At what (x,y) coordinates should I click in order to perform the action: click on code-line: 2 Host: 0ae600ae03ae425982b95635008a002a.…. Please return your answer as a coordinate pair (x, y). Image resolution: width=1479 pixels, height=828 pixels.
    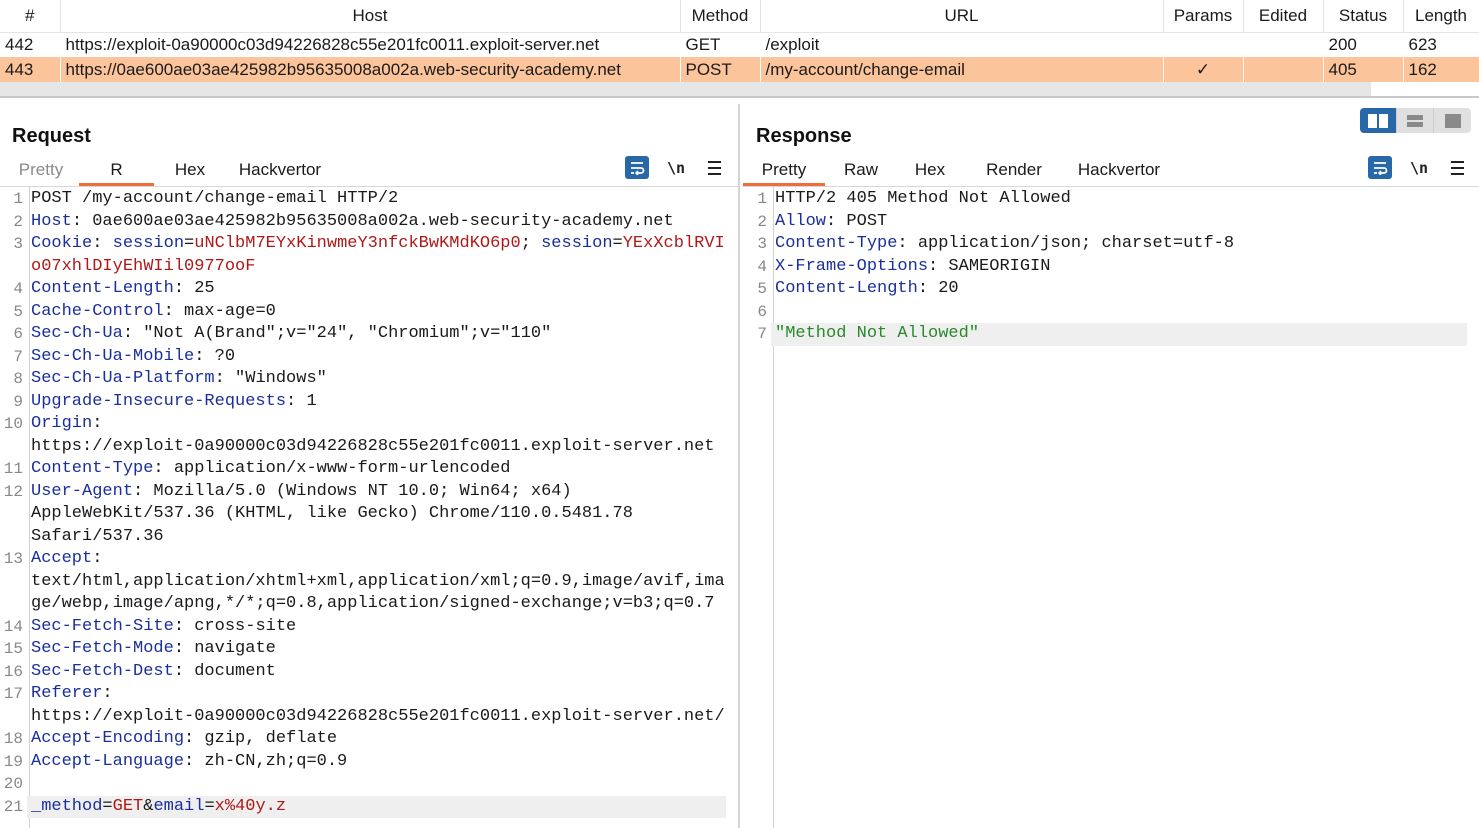
    Looking at the image, I should click on (363, 222).